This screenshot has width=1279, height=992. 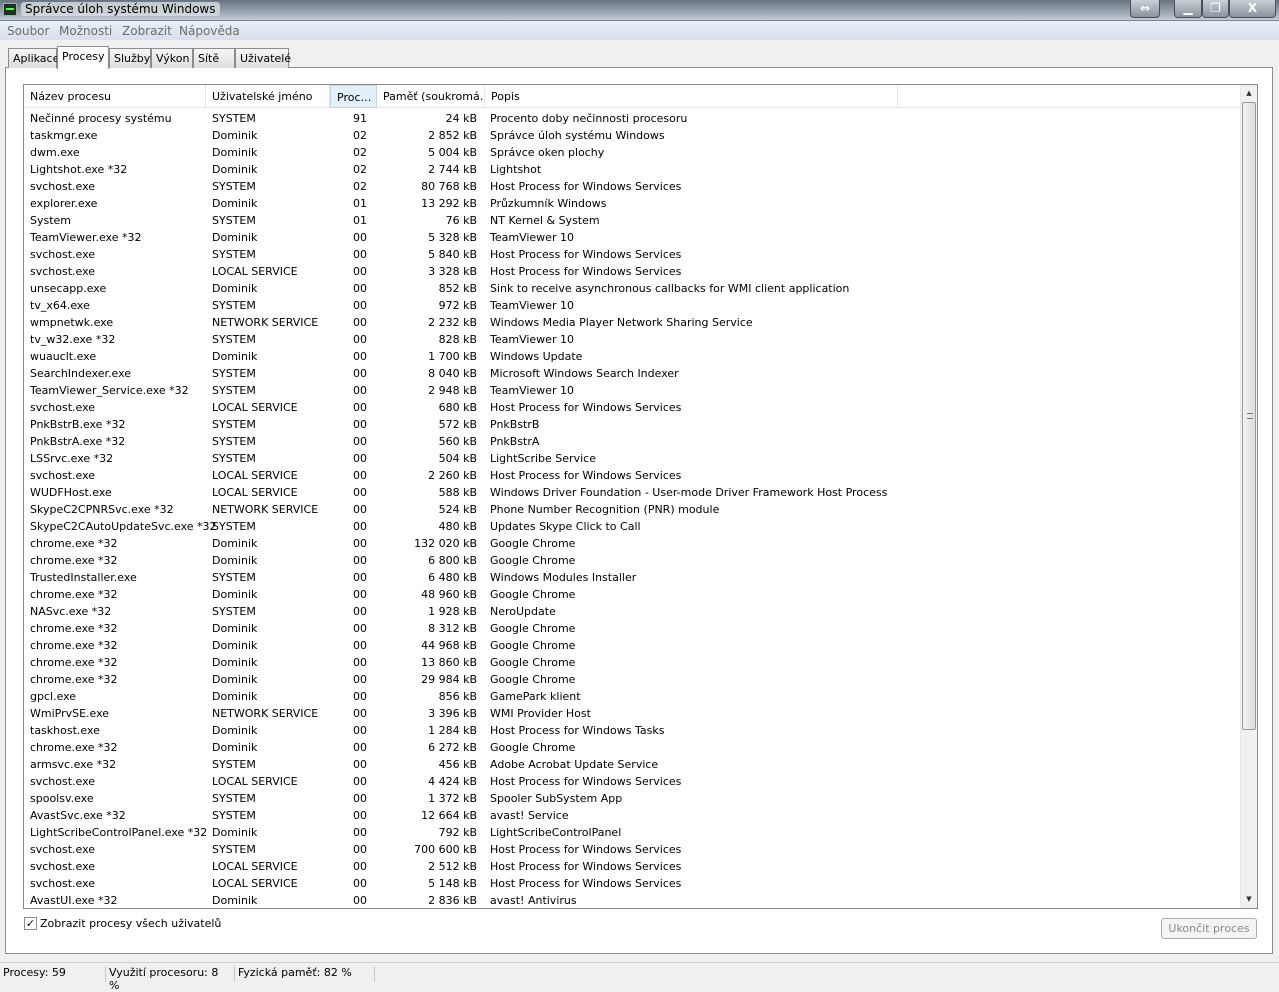 I want to click on menu-napoveda: Nápověda, so click(x=209, y=31).